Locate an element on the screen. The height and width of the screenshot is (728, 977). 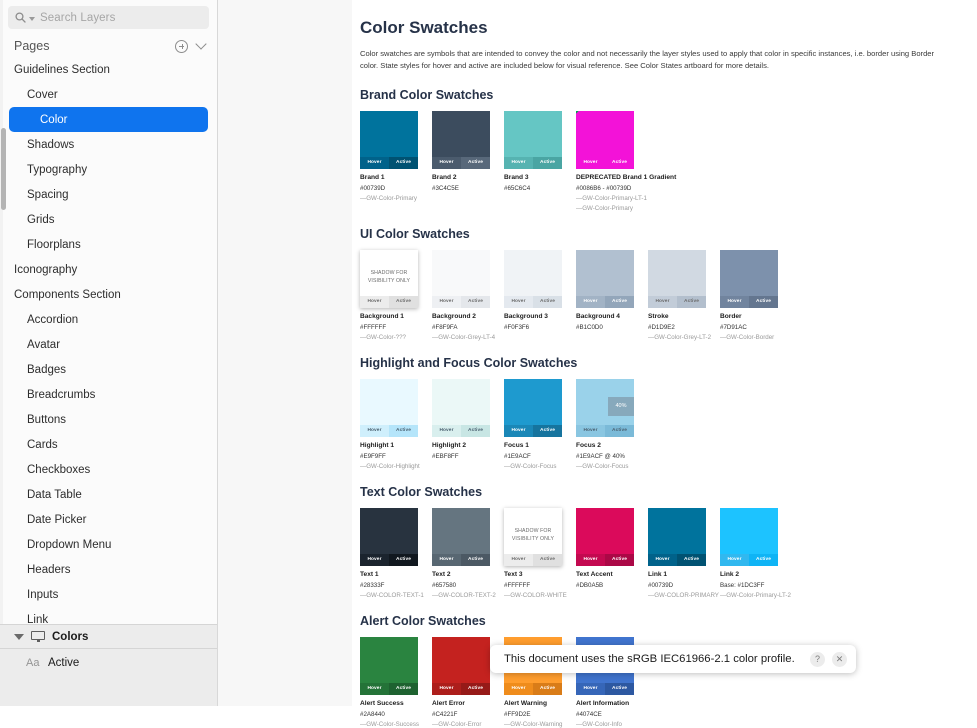
swatch-focus-1: Hover Active Focus 1 #1E9ACF —GW-Color-Focus is located at coordinates (540, 424).